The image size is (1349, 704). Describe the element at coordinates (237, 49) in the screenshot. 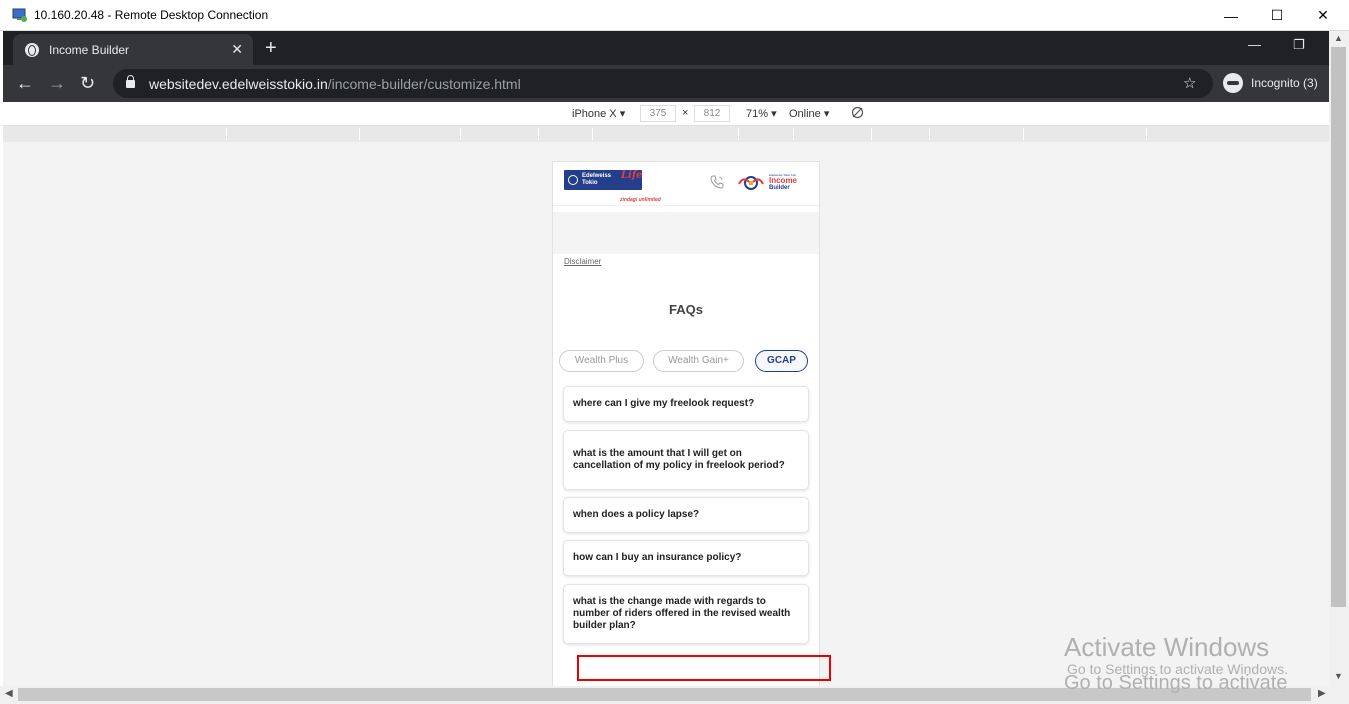

I see `tab-close-icon: ✕` at that location.